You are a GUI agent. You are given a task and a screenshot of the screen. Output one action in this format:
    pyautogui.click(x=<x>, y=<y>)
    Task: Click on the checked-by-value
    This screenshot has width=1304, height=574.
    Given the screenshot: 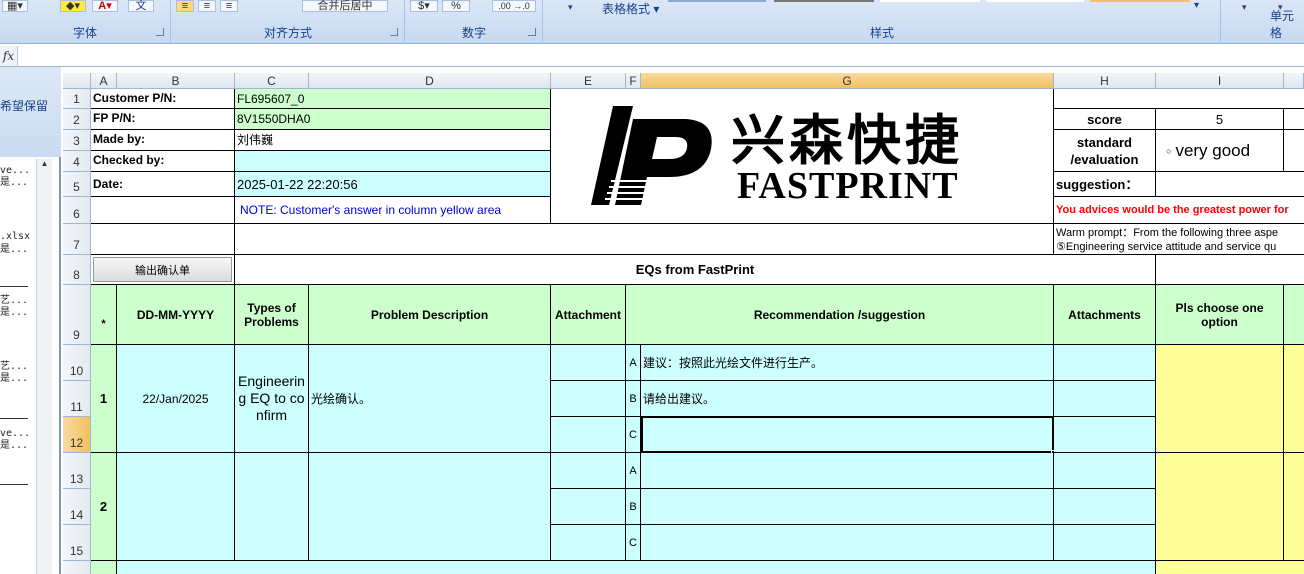 What is the action you would take?
    pyautogui.click(x=393, y=161)
    